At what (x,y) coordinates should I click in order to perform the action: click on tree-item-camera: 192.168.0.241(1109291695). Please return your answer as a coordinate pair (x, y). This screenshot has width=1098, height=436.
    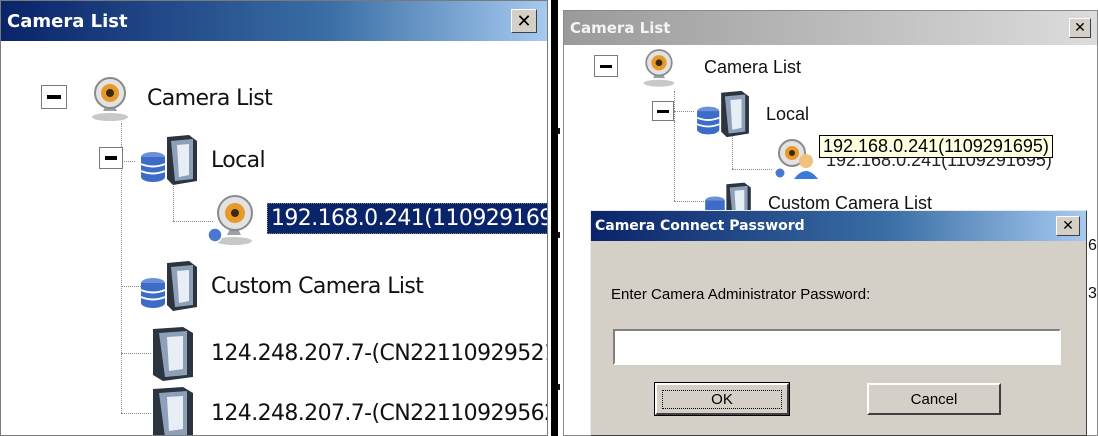
    Looking at the image, I should click on (376, 218).